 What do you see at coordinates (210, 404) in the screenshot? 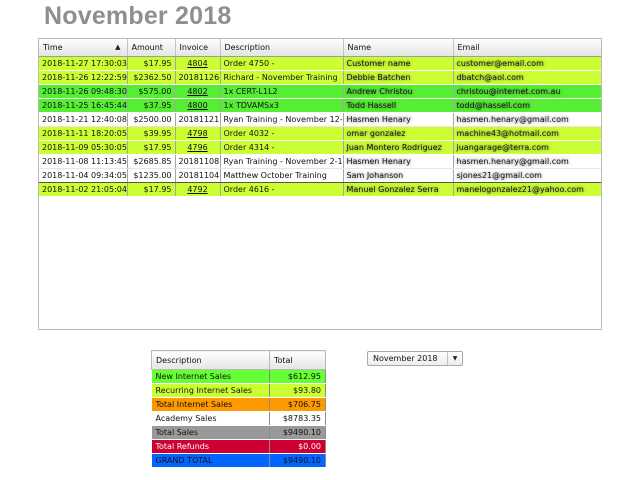
I see `summary-label: Total Internet Sales` at bounding box center [210, 404].